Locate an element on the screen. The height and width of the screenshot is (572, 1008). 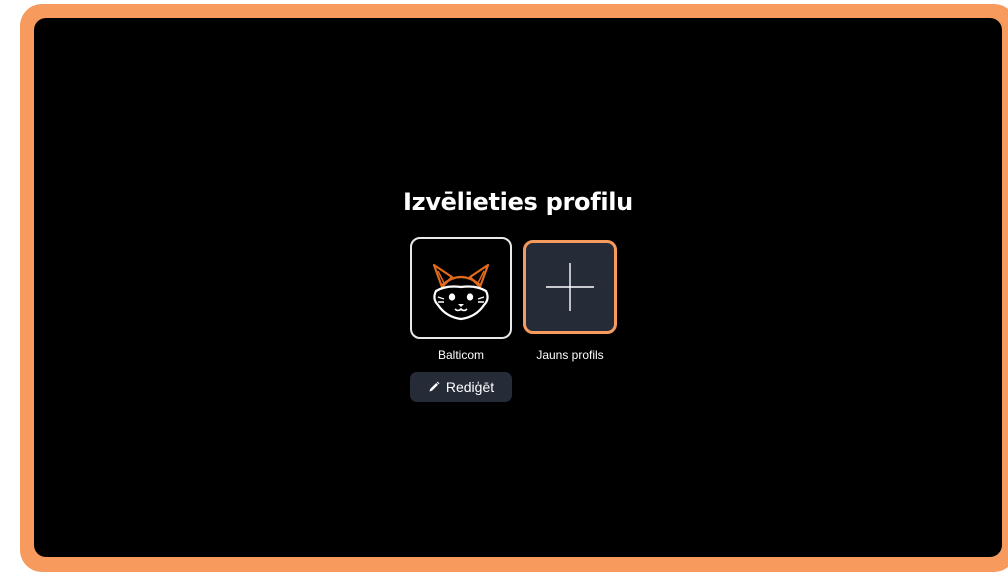
profile-label-balticom: Balticom is located at coordinates (460, 355).